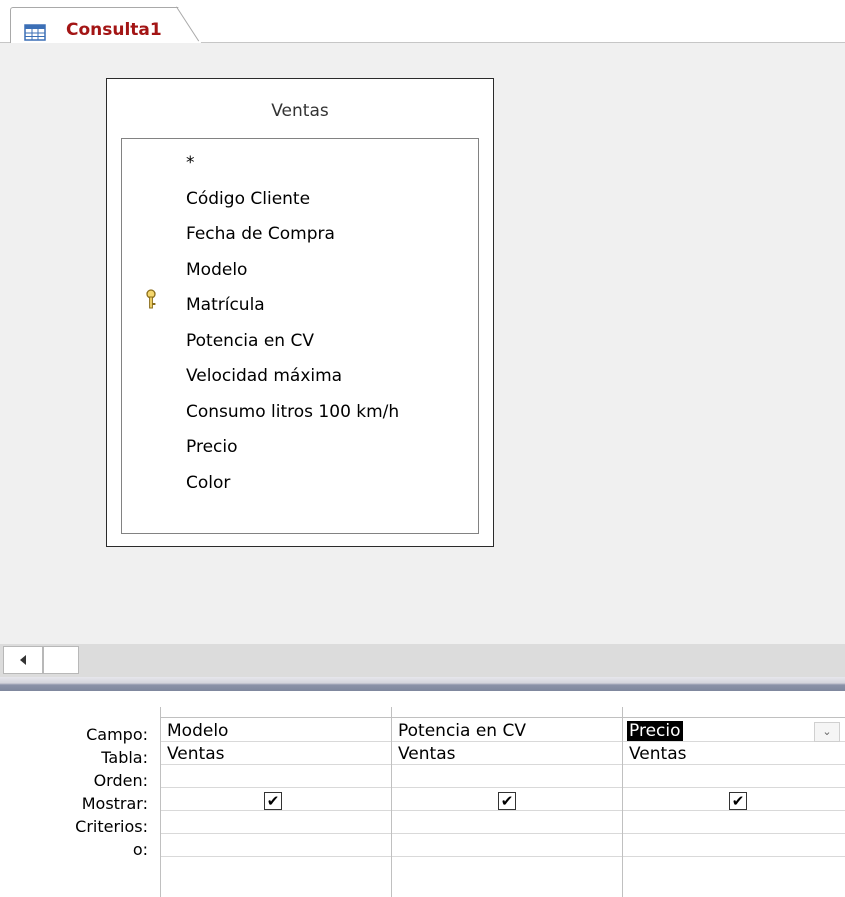  I want to click on scroll-left-button, so click(23, 660).